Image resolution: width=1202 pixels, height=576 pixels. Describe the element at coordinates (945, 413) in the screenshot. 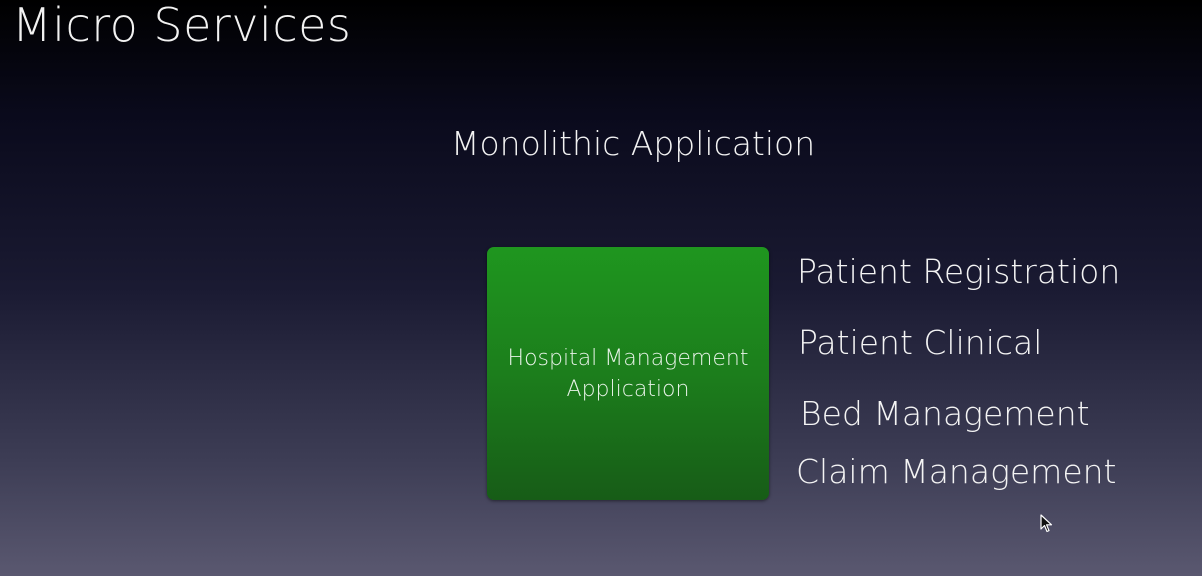

I see `module-bed-management: Bed Management` at that location.